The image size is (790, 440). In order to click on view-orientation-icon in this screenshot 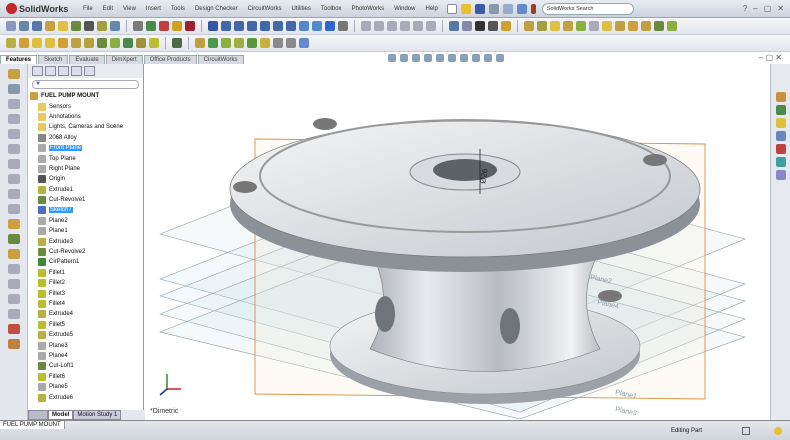, I will do `click(440, 58)`.